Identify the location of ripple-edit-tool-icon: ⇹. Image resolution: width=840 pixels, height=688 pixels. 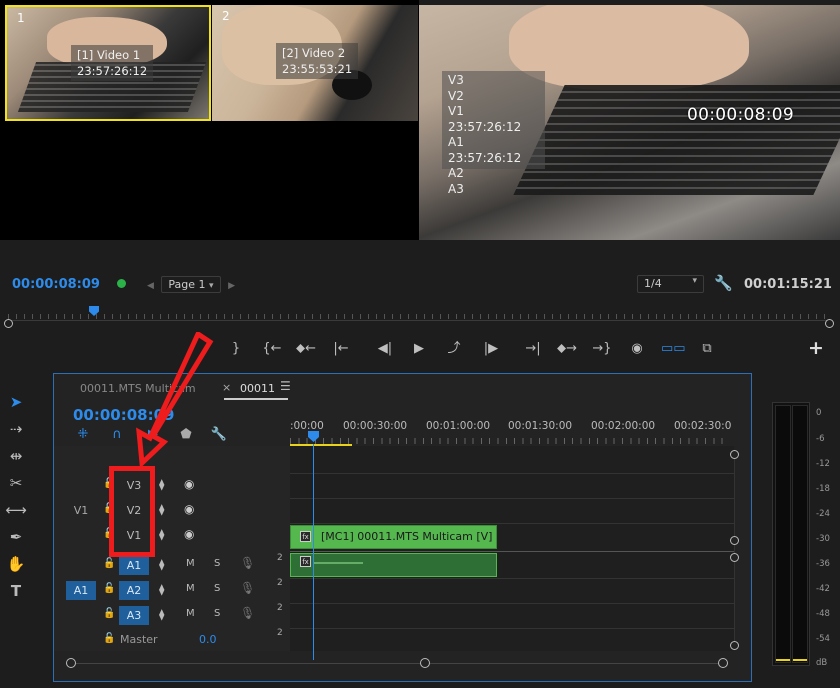
(16, 456).